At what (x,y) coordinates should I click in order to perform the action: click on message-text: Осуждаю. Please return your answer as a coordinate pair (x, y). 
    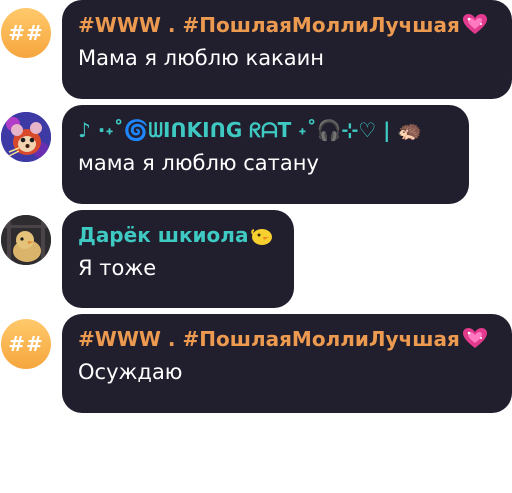
    Looking at the image, I should click on (130, 372).